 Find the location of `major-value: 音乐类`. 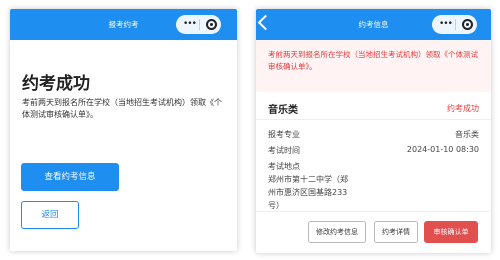

major-value: 音乐类 is located at coordinates (467, 134).